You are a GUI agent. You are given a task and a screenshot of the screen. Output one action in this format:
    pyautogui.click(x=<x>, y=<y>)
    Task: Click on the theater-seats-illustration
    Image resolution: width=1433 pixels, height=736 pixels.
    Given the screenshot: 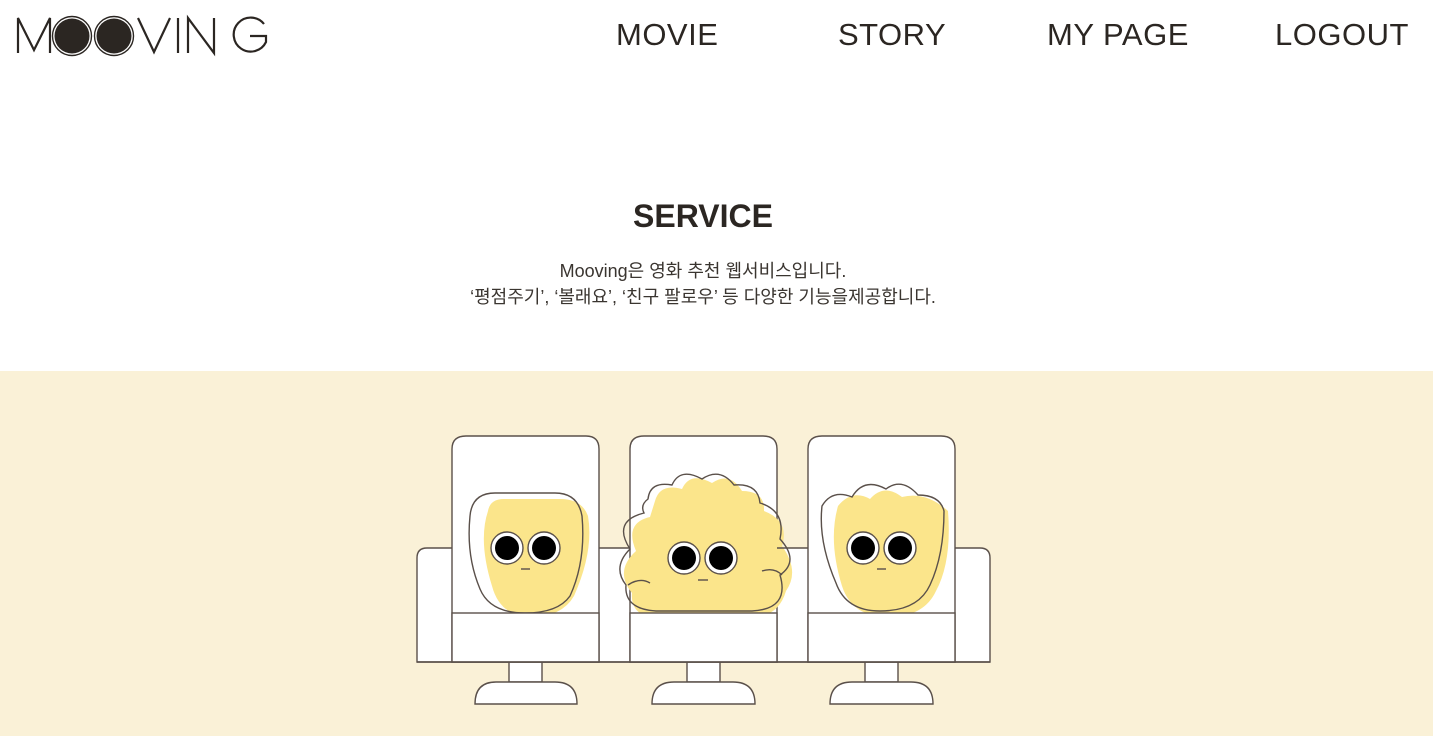 What is the action you would take?
    pyautogui.click(x=703, y=570)
    